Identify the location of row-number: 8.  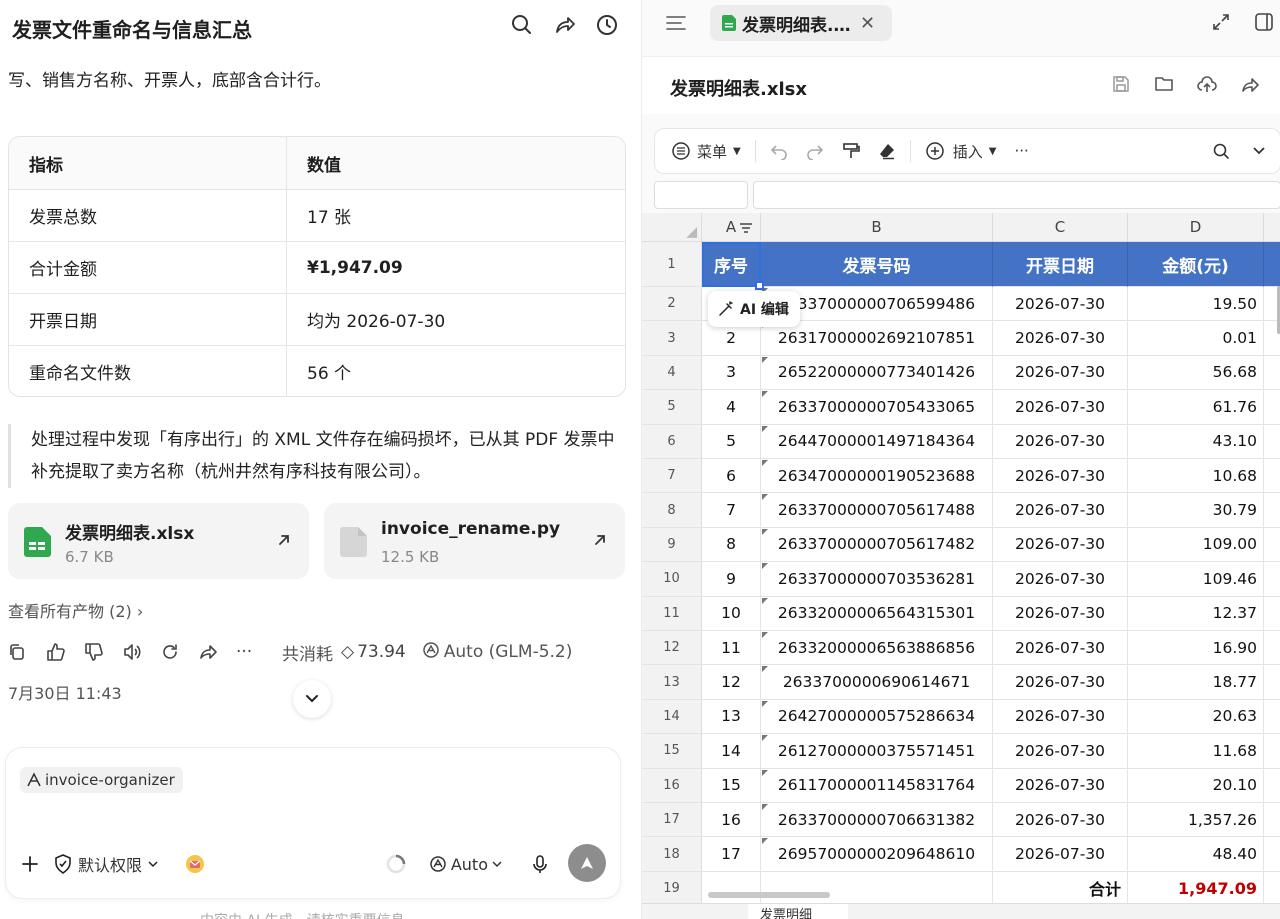
(672, 510).